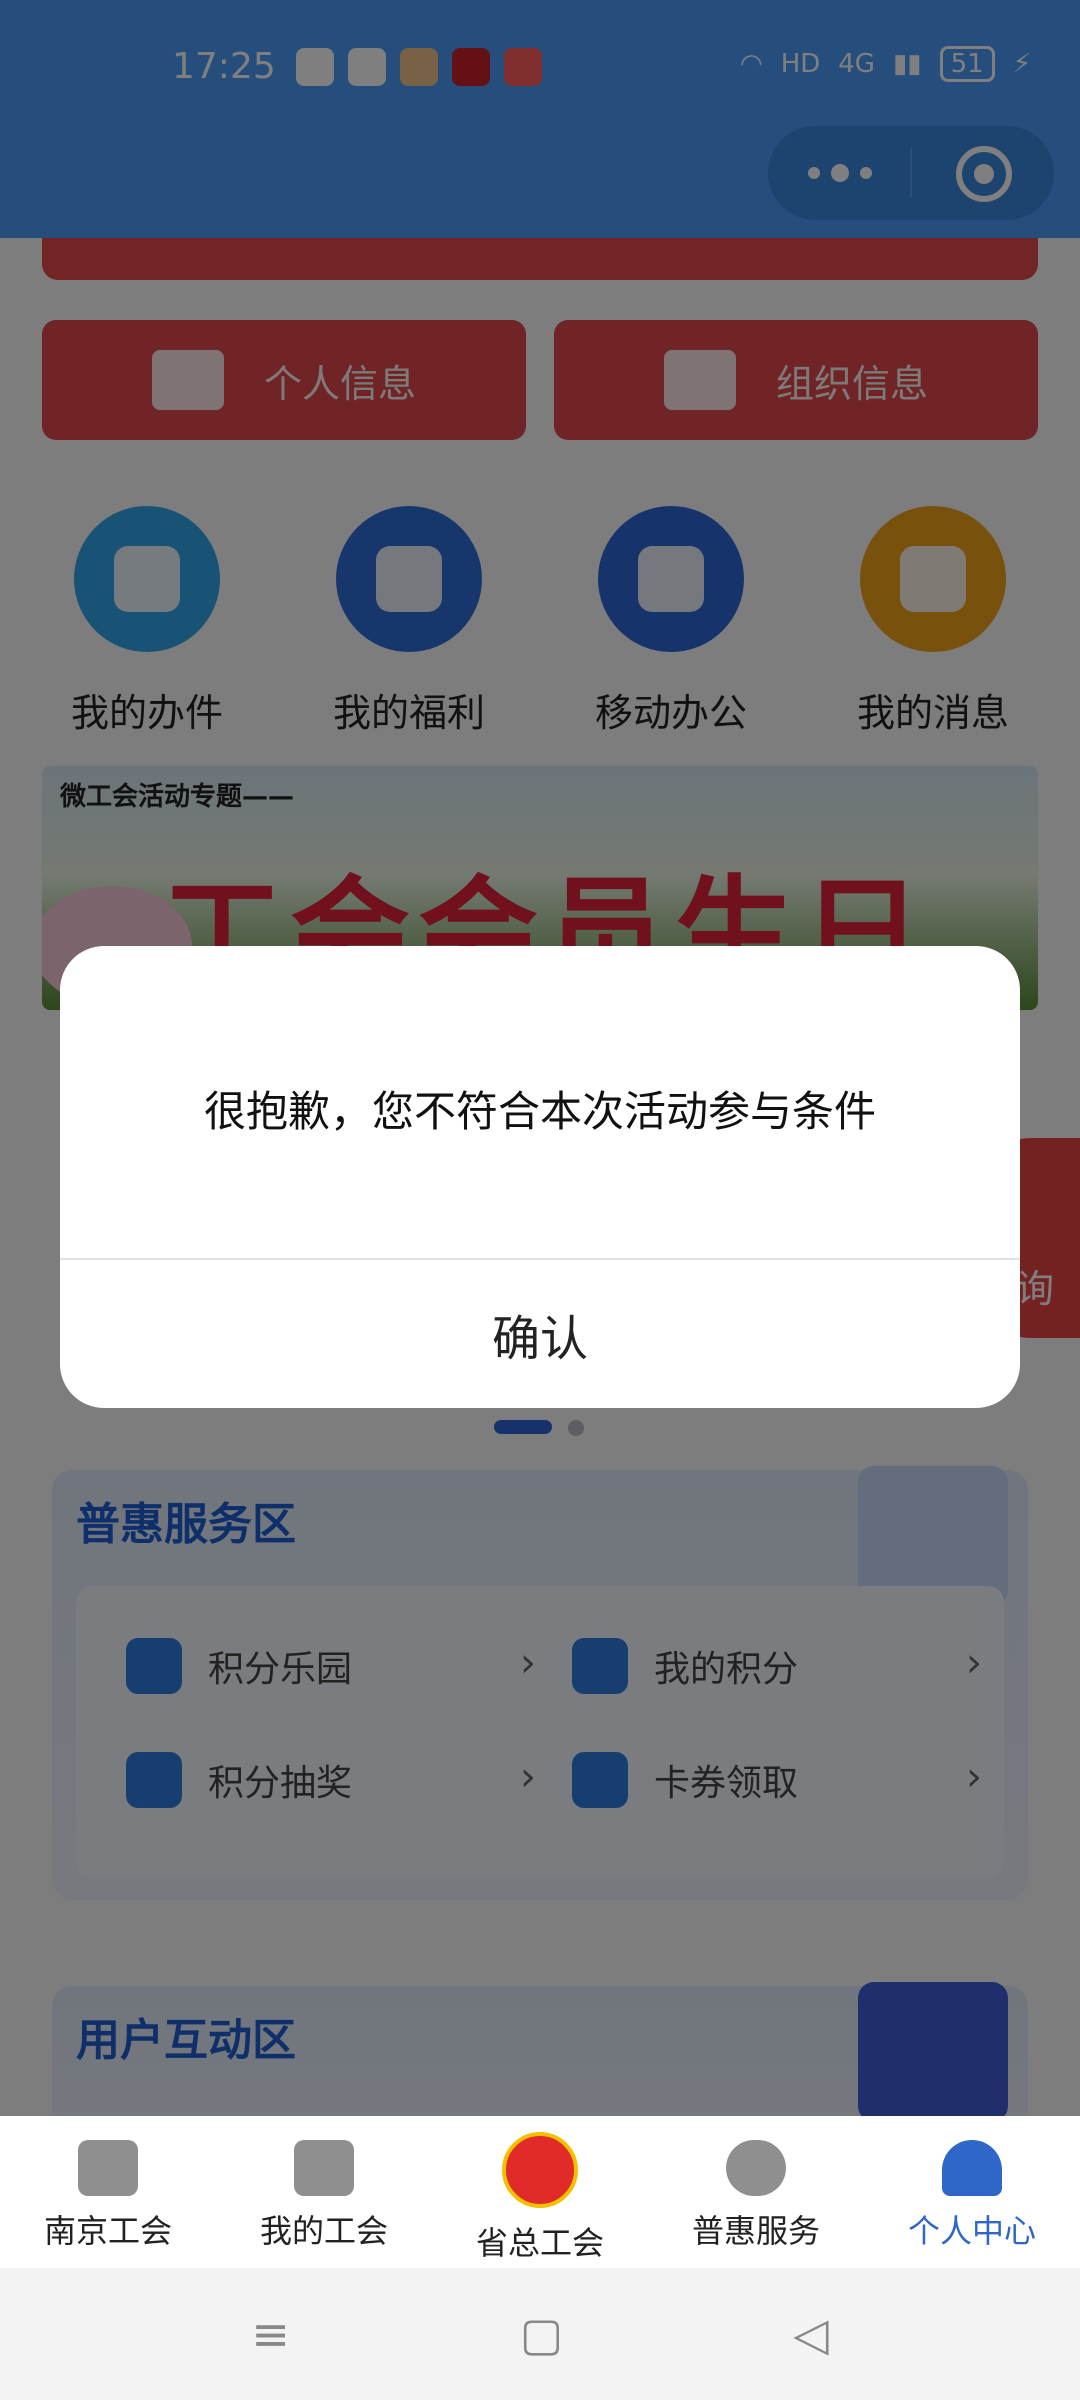 The width and height of the screenshot is (1080, 2400). I want to click on home-square-icon: ▢, so click(541, 2334).